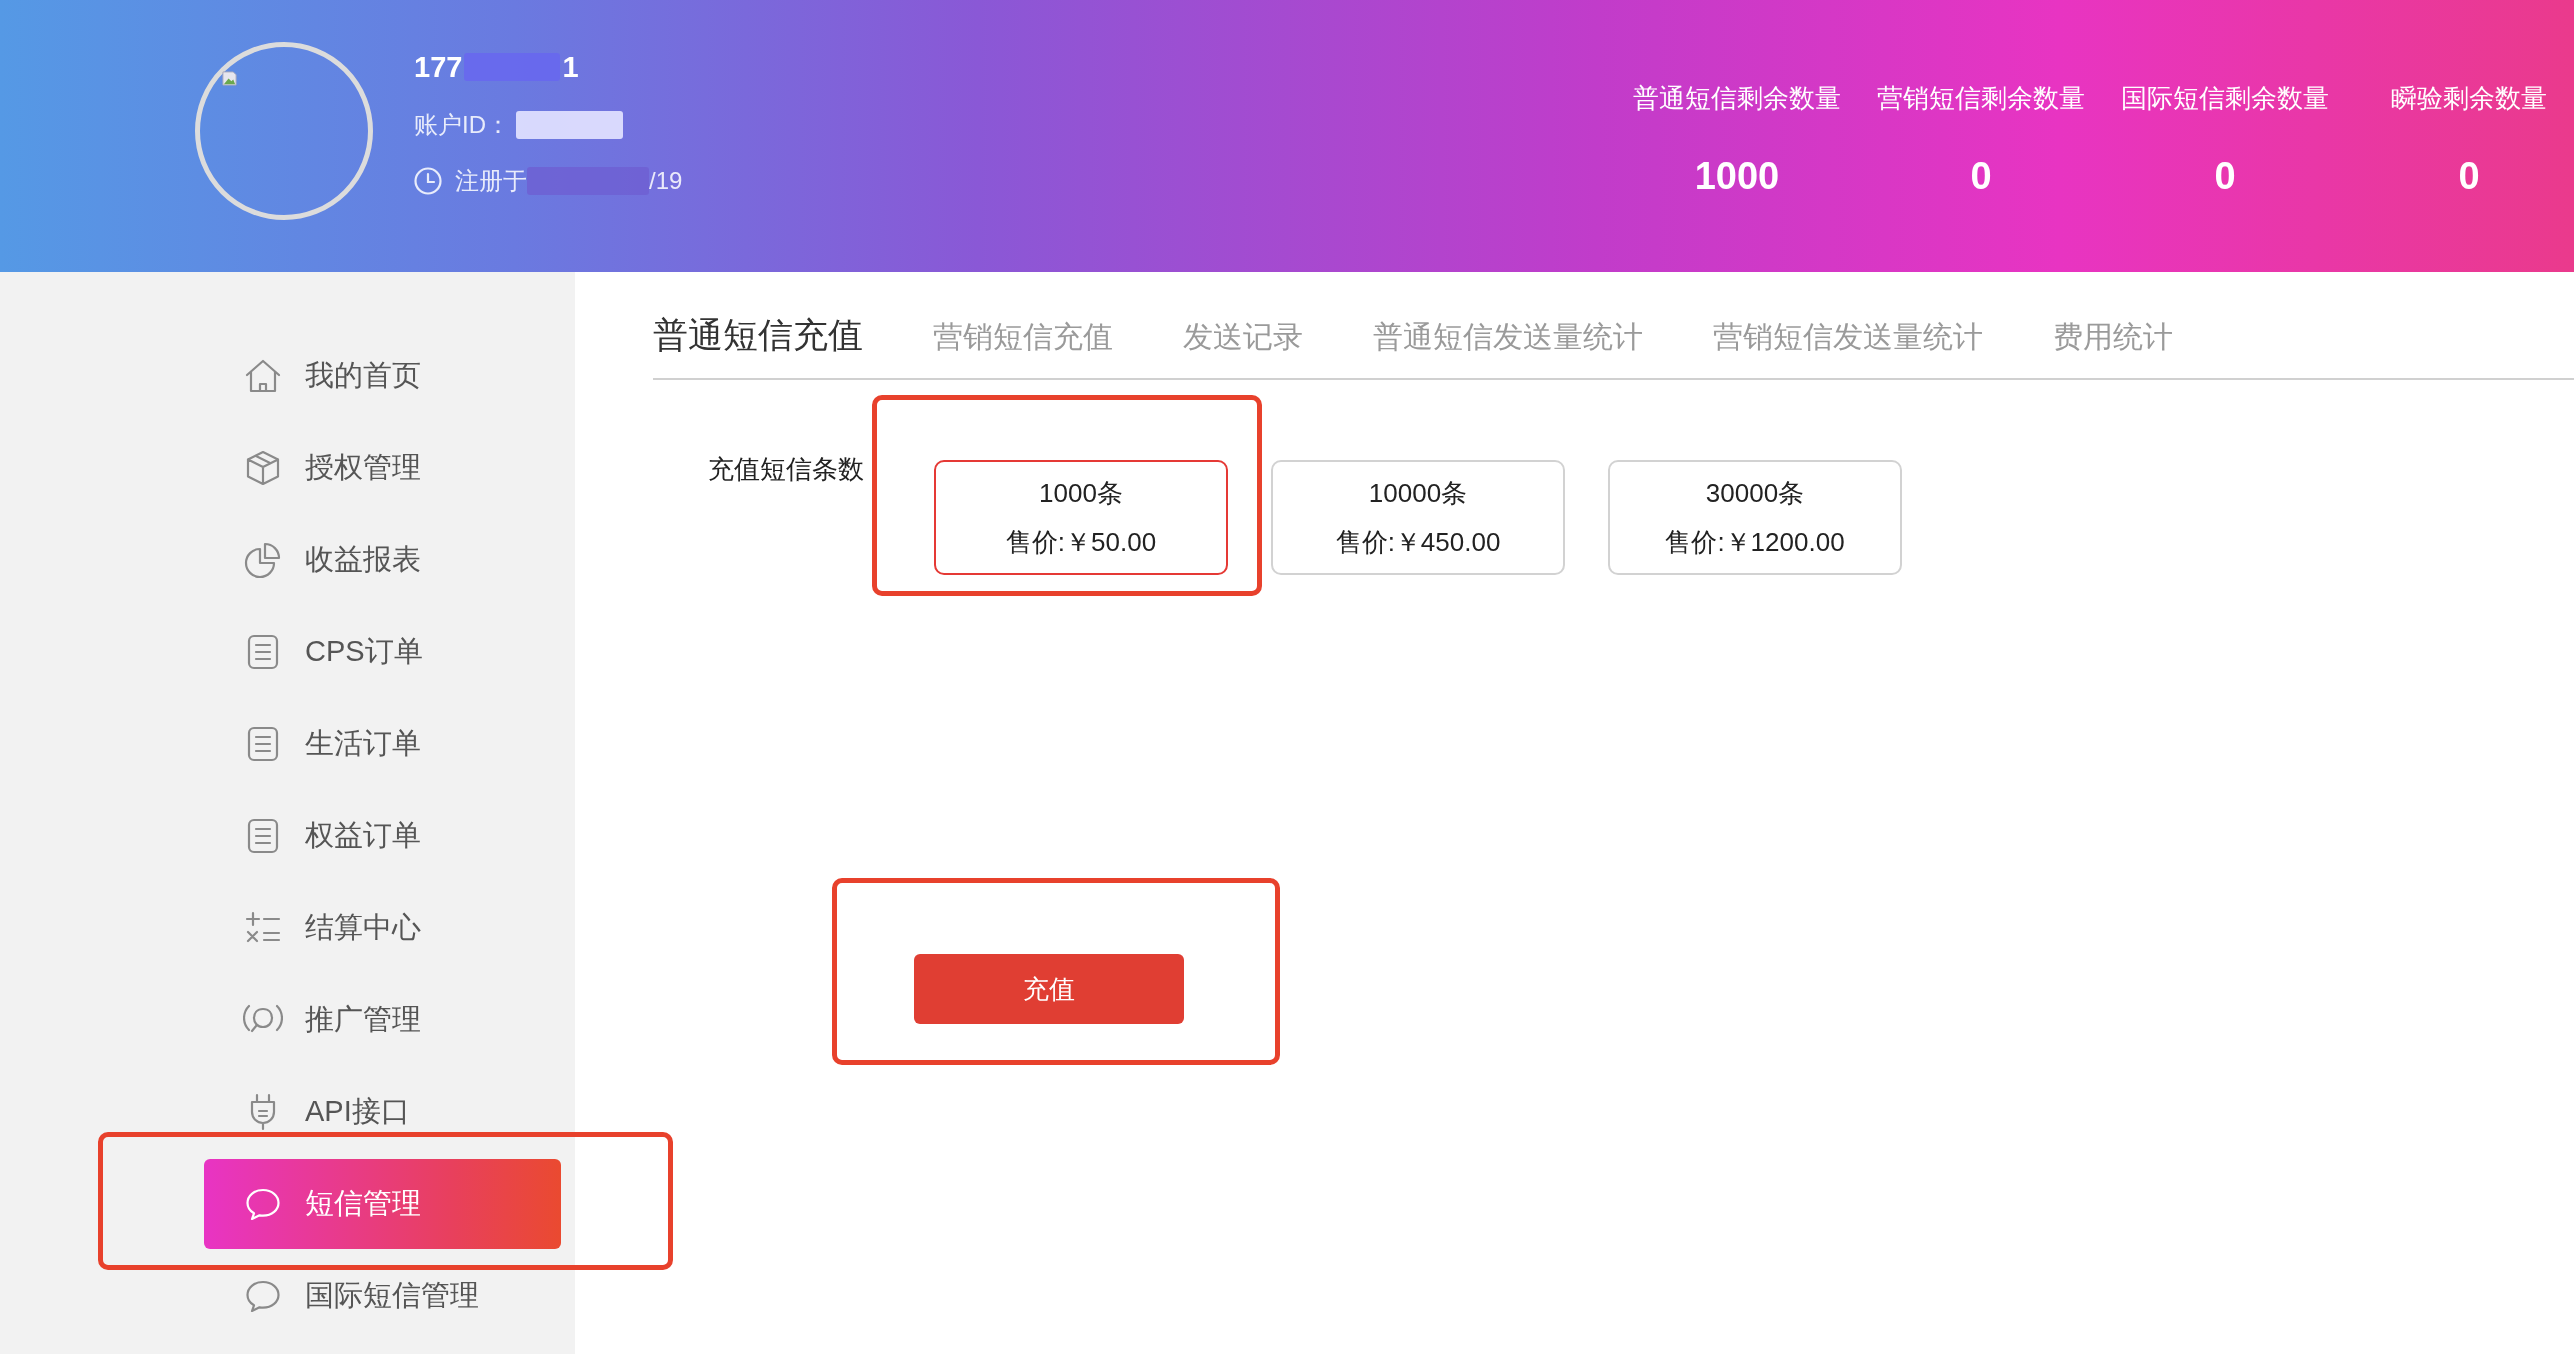 This screenshot has height=1354, width=2574. I want to click on recharge-button: 充值, so click(1049, 989).